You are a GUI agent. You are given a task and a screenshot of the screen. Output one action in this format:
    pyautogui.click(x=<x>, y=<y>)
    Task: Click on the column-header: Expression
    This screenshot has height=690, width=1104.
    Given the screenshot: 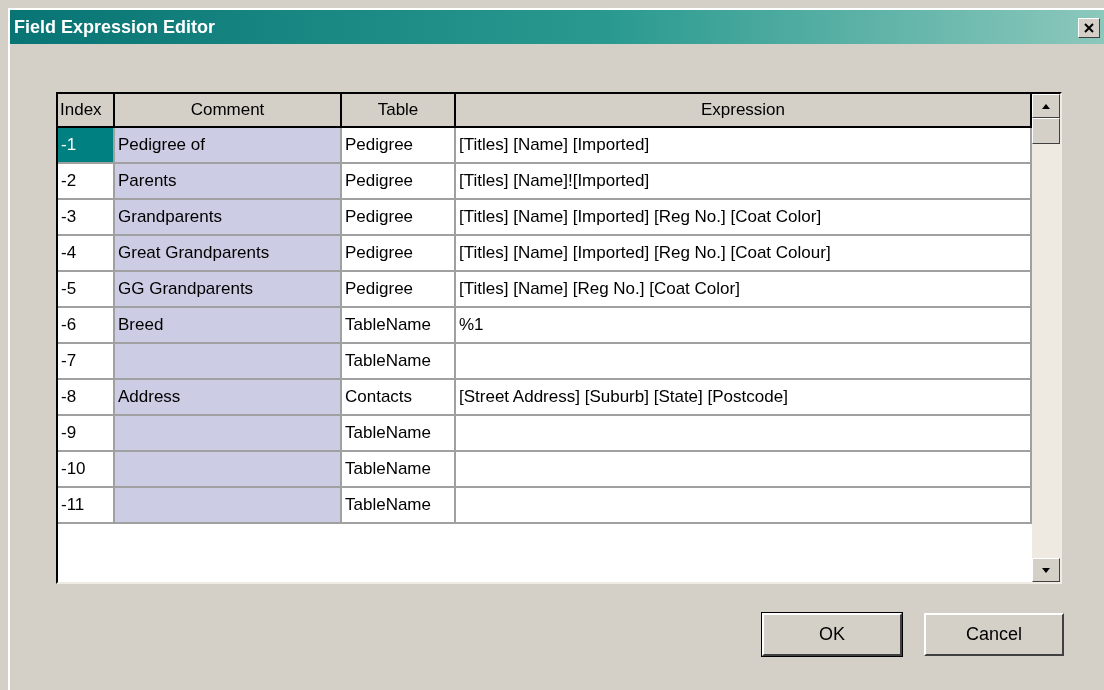 What is the action you would take?
    pyautogui.click(x=744, y=111)
    